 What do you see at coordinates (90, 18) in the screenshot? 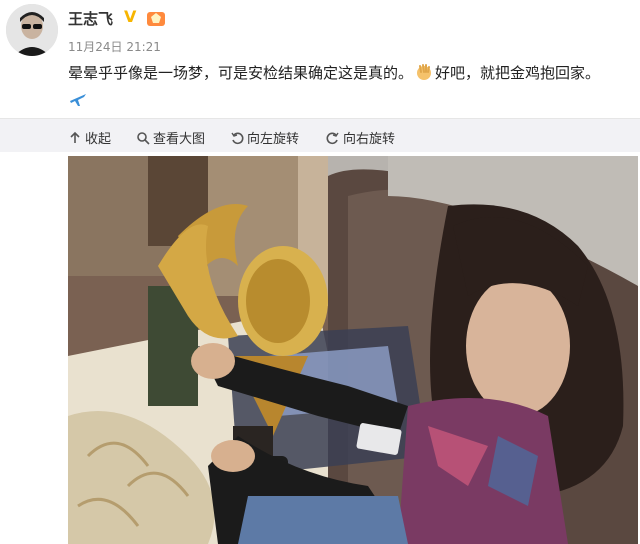
I see `username: 王志飞` at bounding box center [90, 18].